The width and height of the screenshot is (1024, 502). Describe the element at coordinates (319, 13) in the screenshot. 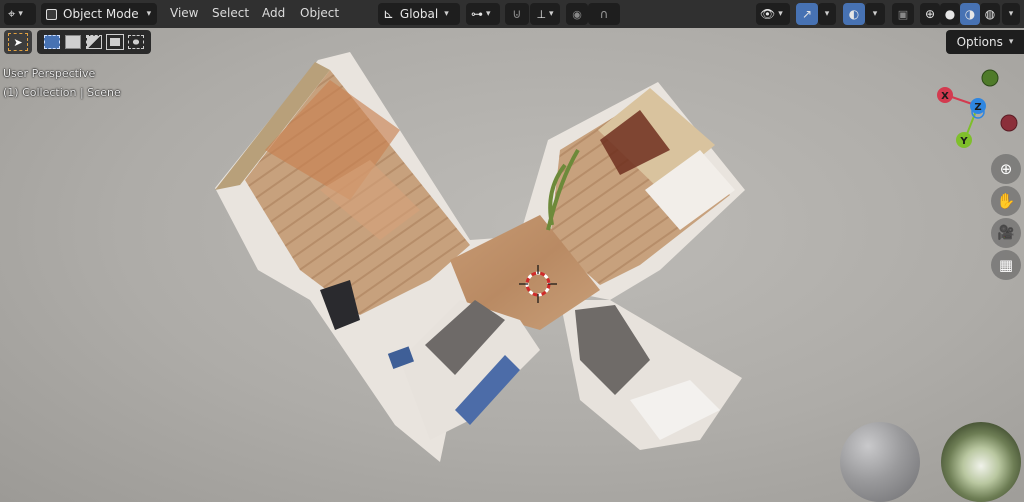

I see `menu-object: Object` at that location.